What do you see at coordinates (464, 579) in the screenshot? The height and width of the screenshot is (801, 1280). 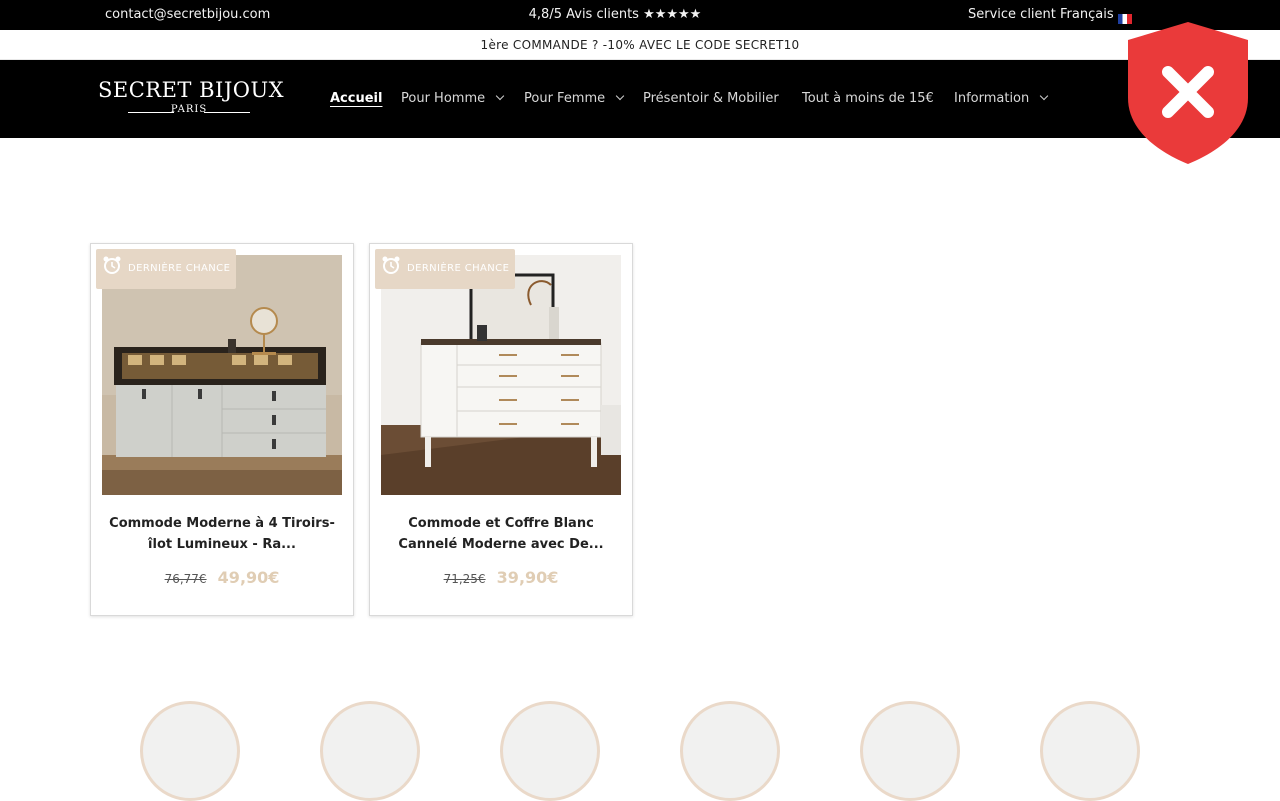 I see `original-price: 71,25€` at bounding box center [464, 579].